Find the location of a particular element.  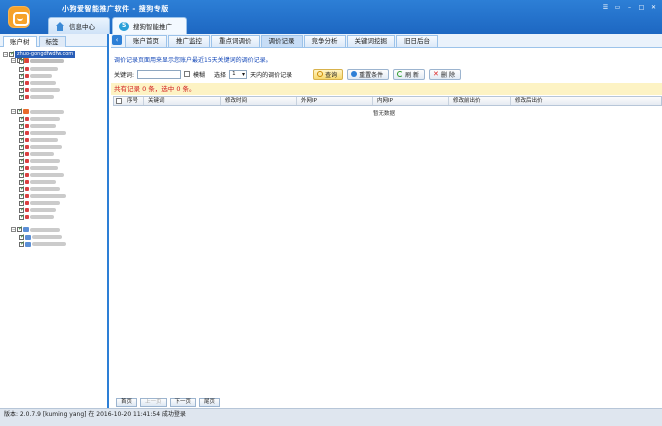

tab-bid-records: 调价记录 is located at coordinates (281, 41).